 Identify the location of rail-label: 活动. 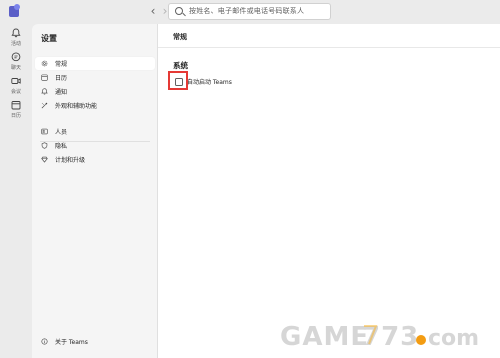
(15, 44).